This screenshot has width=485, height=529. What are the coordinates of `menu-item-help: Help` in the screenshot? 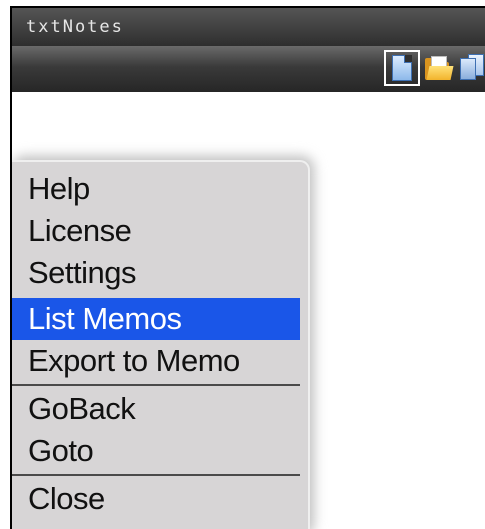 It's located at (156, 189).